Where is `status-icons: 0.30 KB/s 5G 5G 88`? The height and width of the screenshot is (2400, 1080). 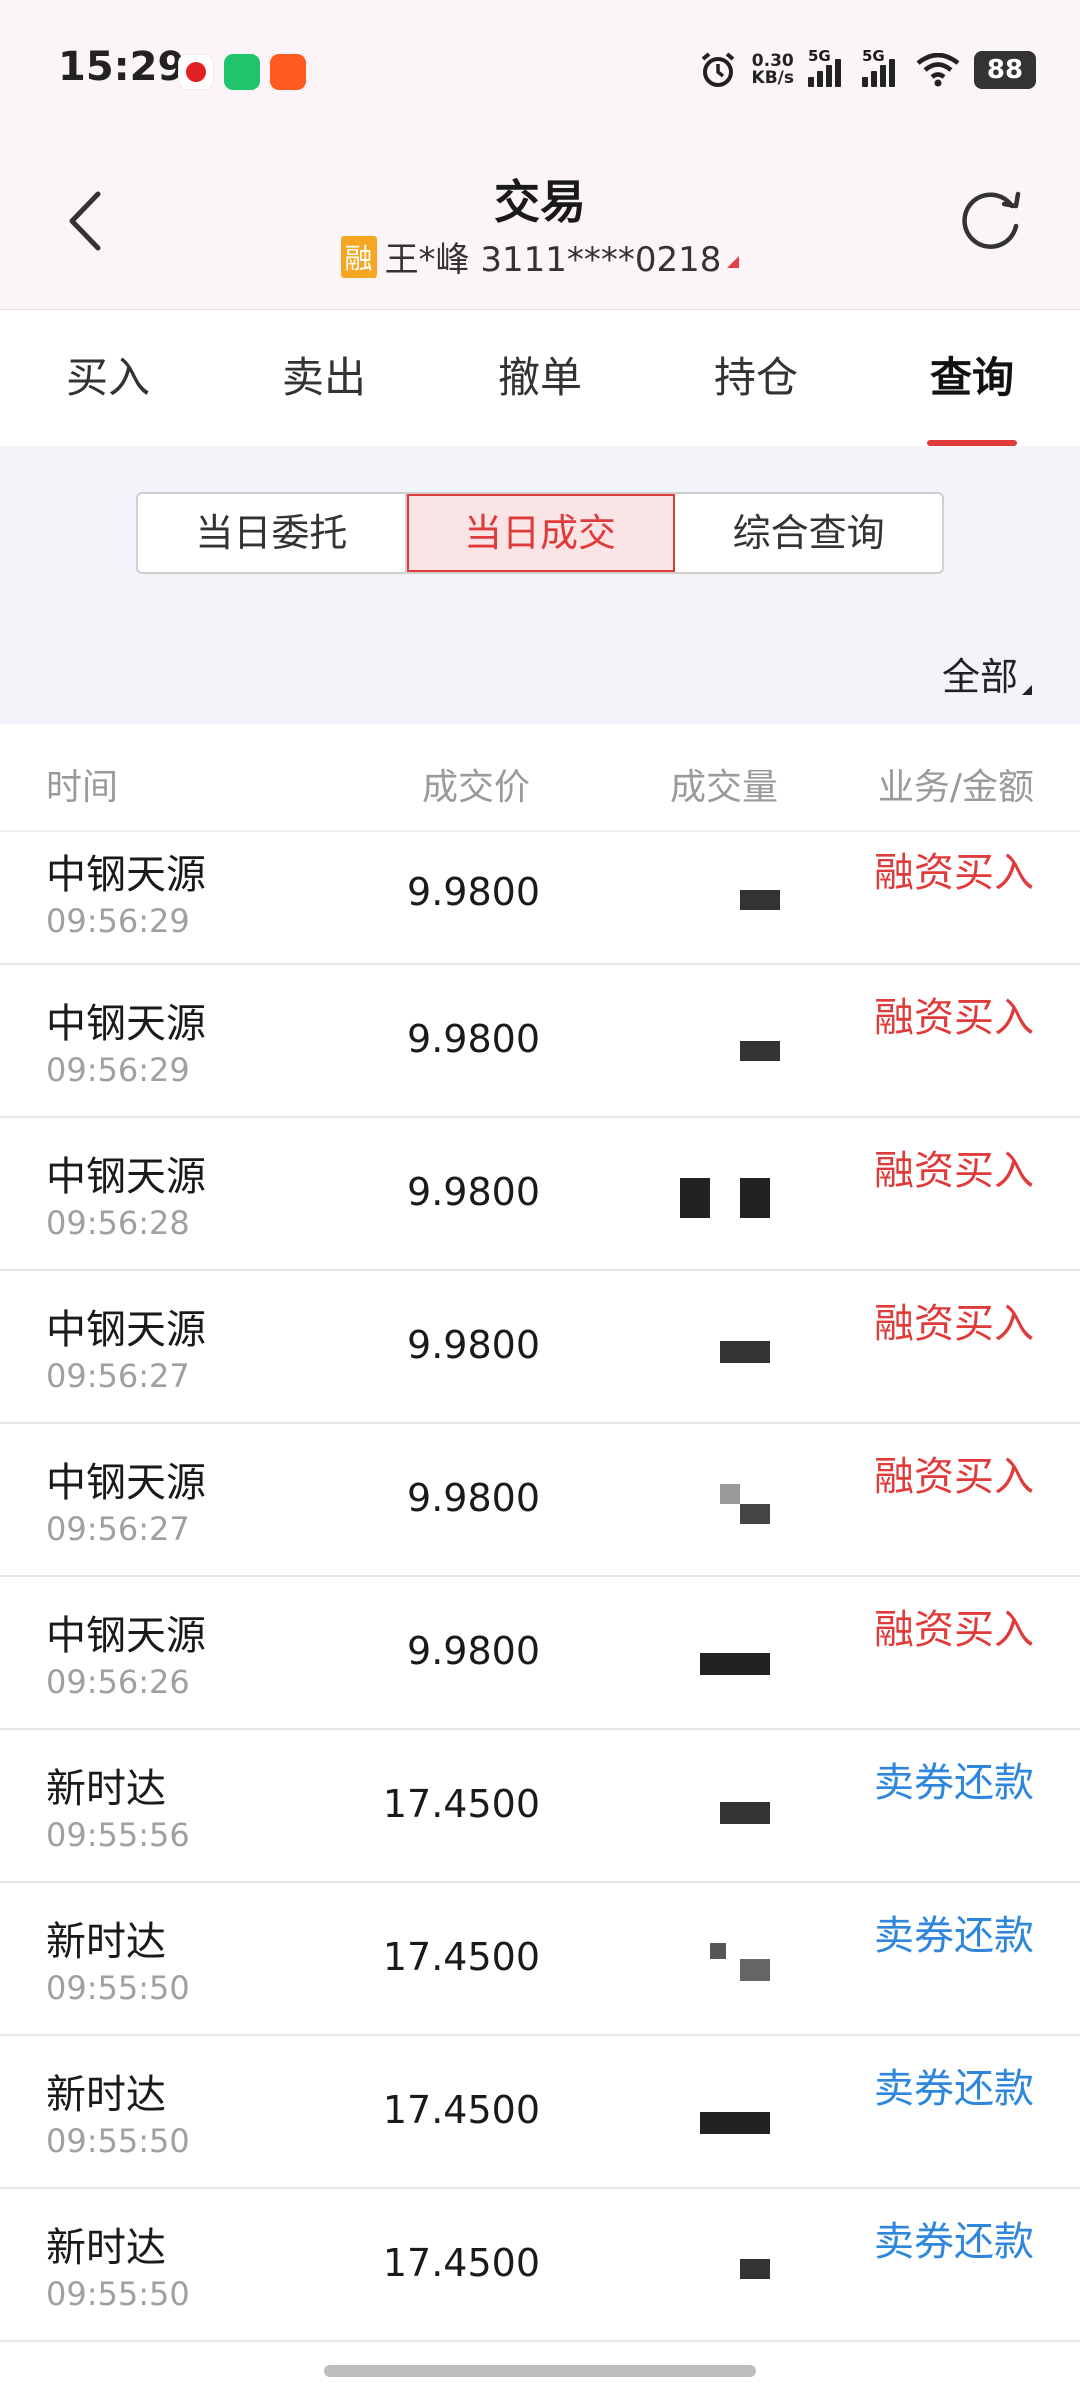 status-icons: 0.30 KB/s 5G 5G 88 is located at coordinates (867, 70).